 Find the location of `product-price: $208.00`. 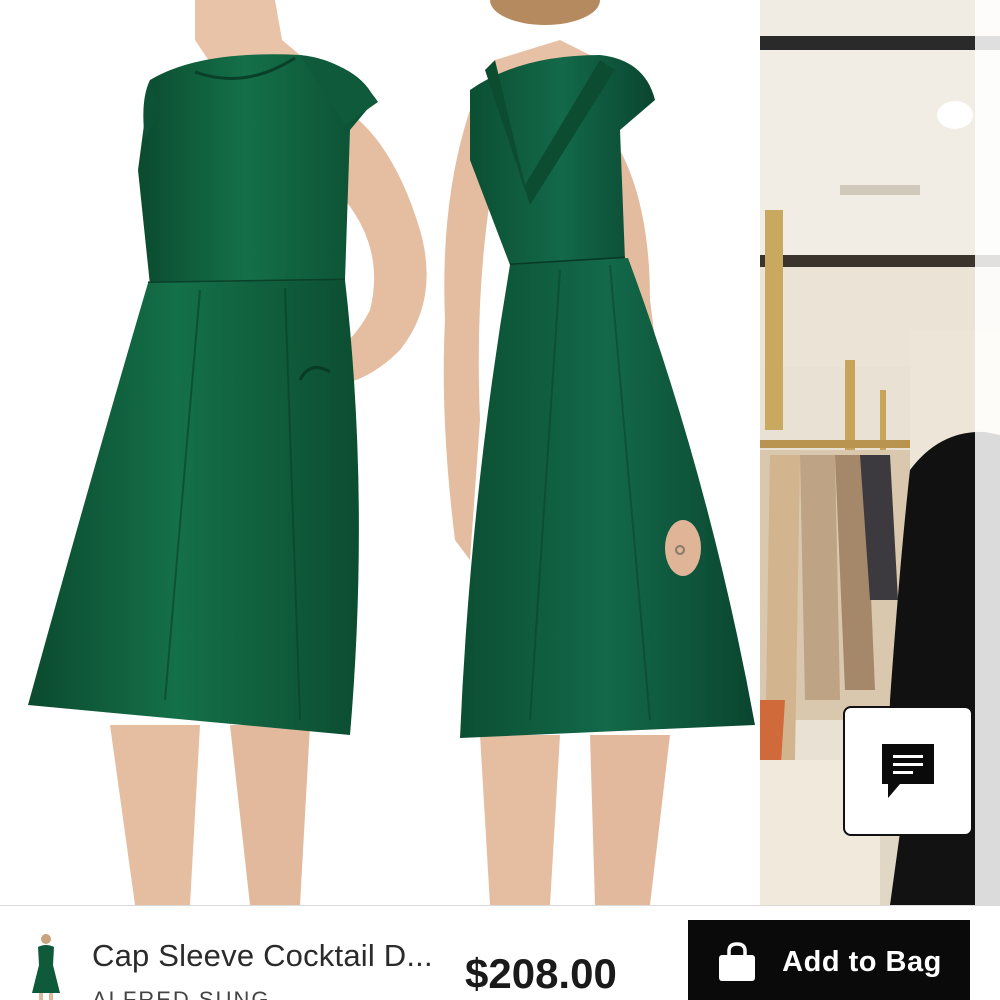

product-price: $208.00 is located at coordinates (541, 973).